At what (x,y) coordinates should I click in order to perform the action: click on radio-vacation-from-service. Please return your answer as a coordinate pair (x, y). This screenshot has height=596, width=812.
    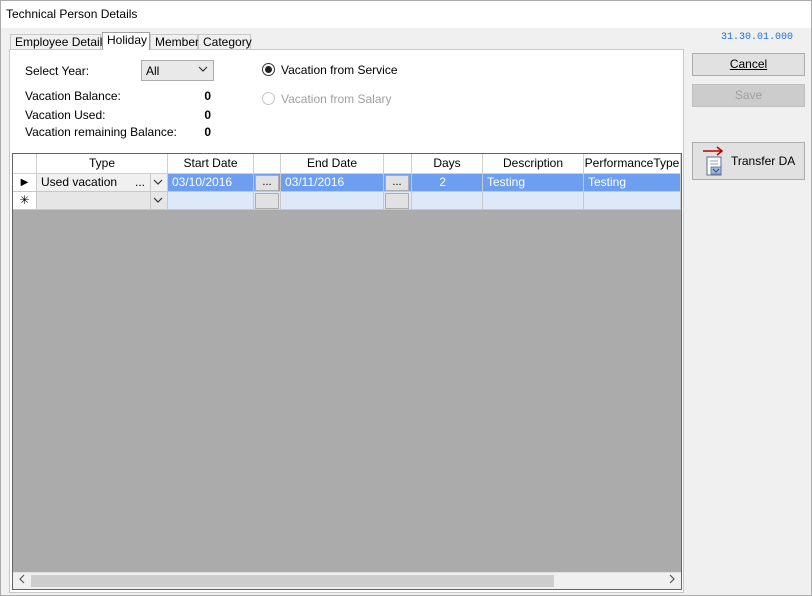
    Looking at the image, I should click on (268, 69).